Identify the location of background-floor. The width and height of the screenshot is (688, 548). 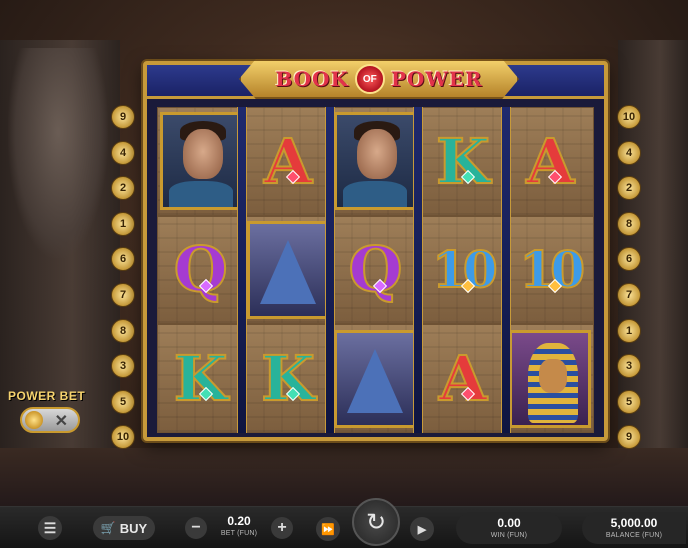
(344, 478).